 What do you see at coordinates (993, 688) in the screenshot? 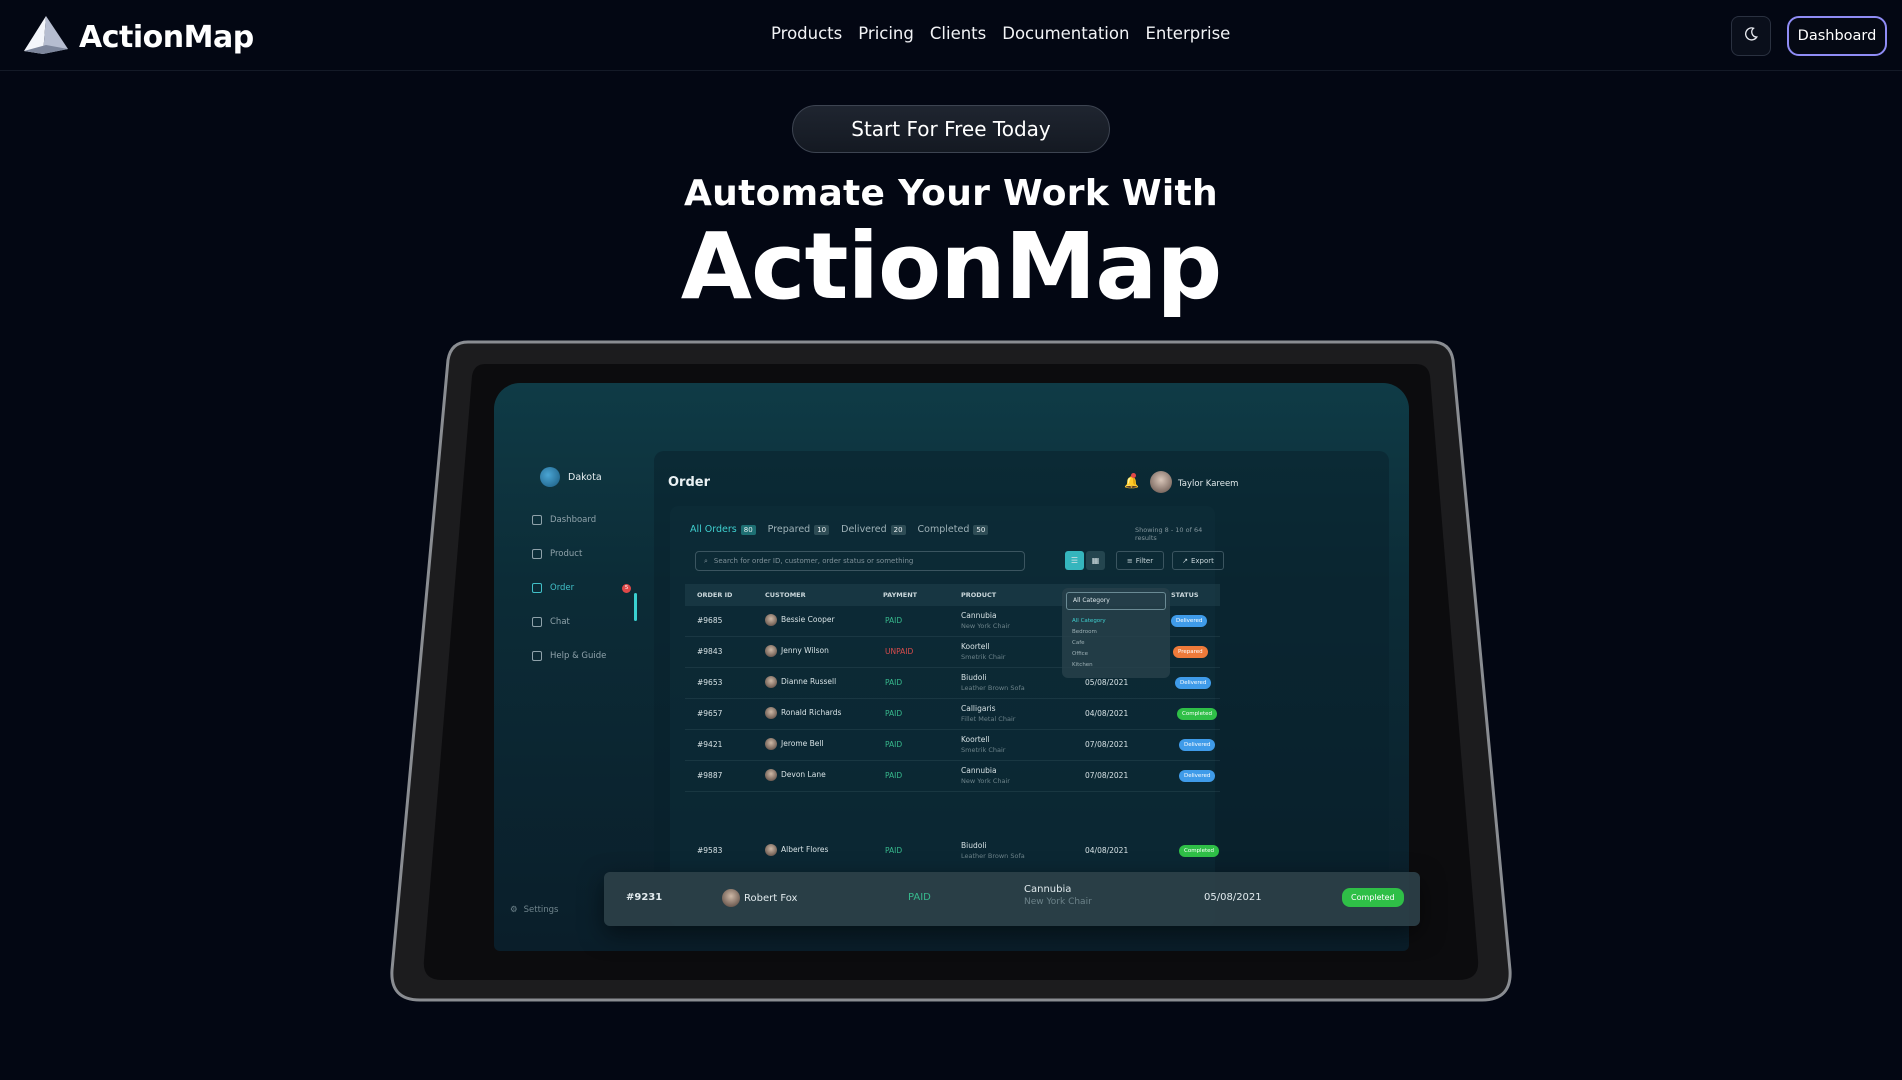
I see `product-variant: Leather Brown Sofa` at bounding box center [993, 688].